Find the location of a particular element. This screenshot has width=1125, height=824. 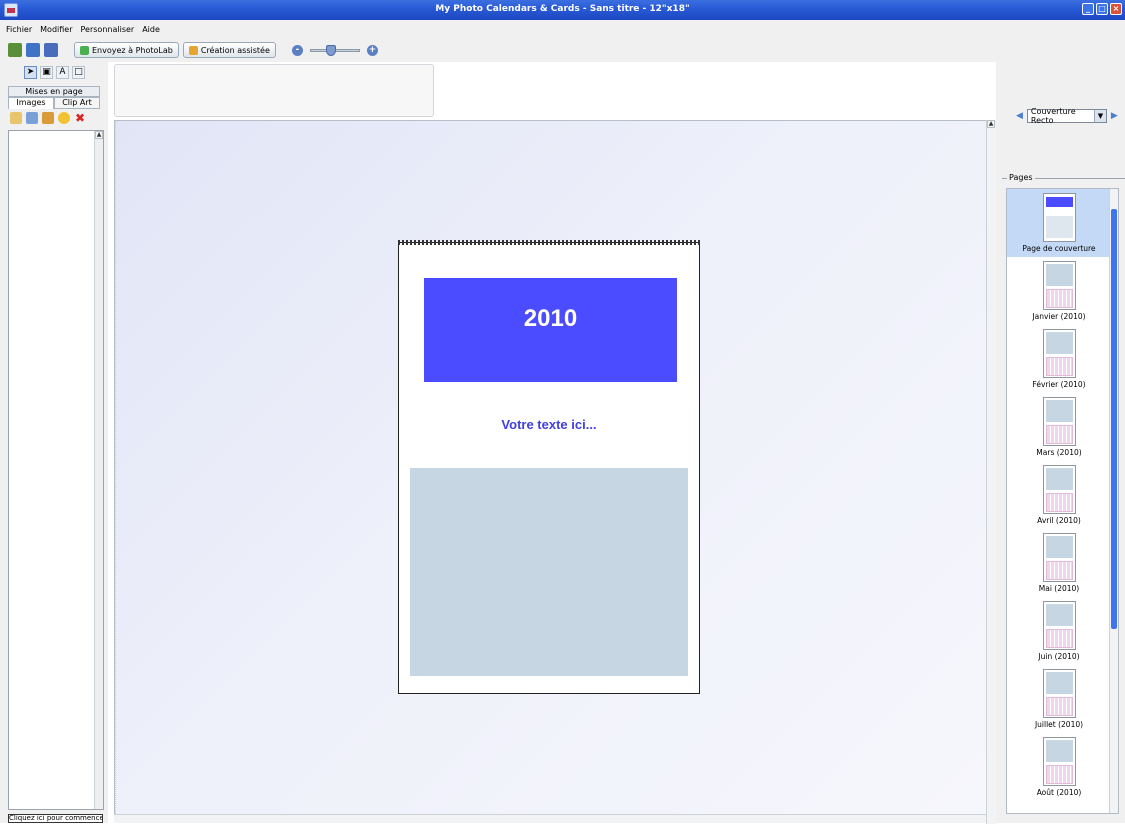

add-image-icon is located at coordinates (32, 118).